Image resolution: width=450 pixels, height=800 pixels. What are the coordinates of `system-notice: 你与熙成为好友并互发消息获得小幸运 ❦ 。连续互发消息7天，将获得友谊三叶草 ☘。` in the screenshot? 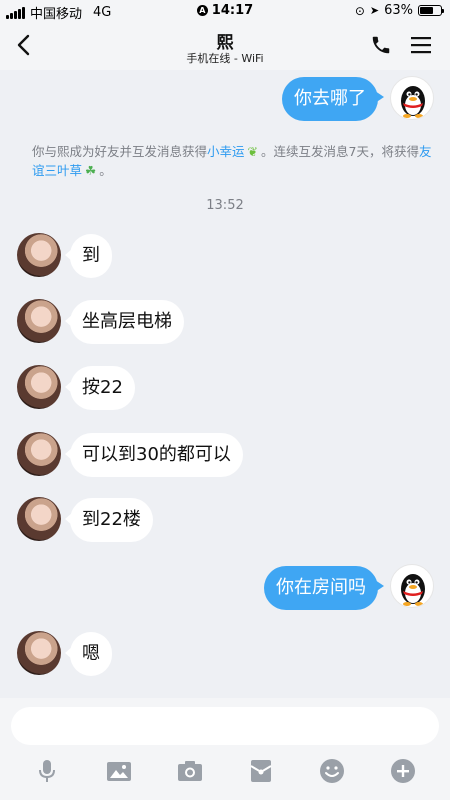 It's located at (232, 161).